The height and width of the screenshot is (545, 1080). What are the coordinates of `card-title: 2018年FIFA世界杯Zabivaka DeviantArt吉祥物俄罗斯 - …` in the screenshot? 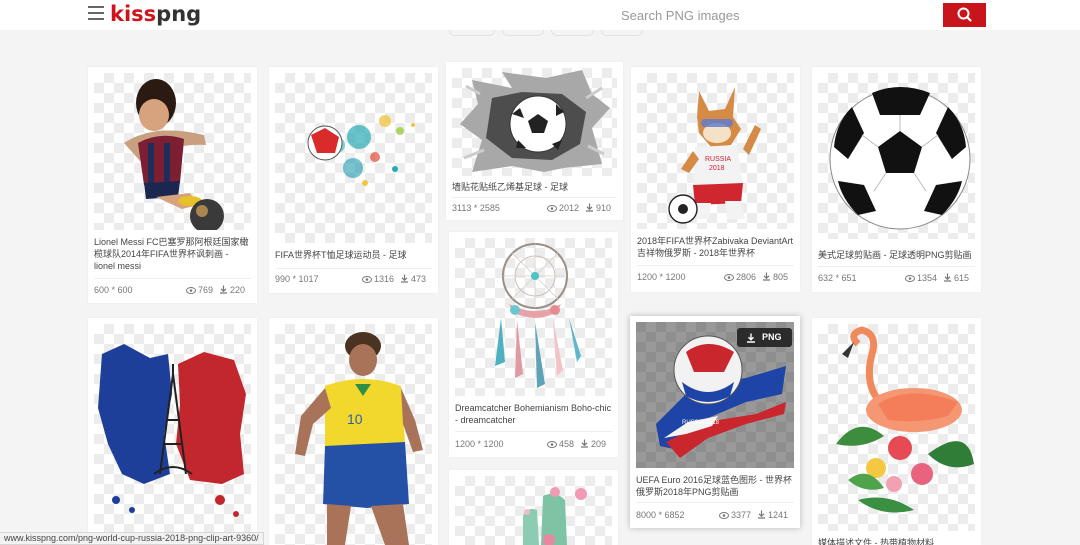 It's located at (715, 247).